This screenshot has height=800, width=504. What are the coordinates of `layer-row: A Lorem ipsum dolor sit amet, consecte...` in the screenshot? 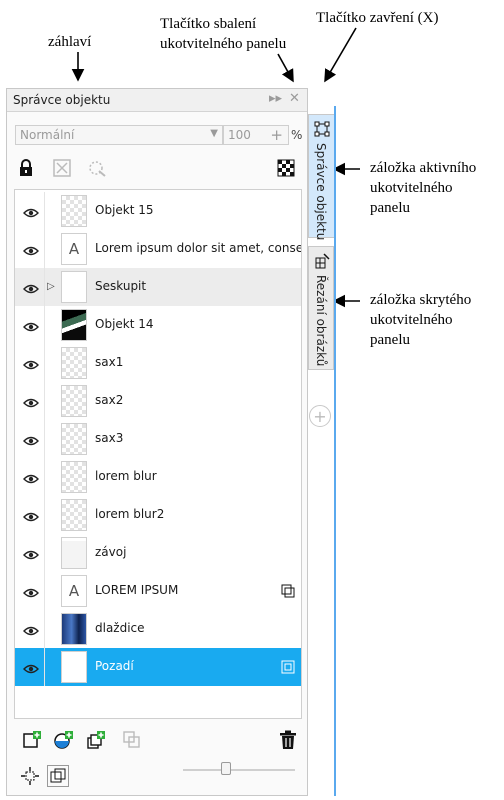 It's located at (158, 249).